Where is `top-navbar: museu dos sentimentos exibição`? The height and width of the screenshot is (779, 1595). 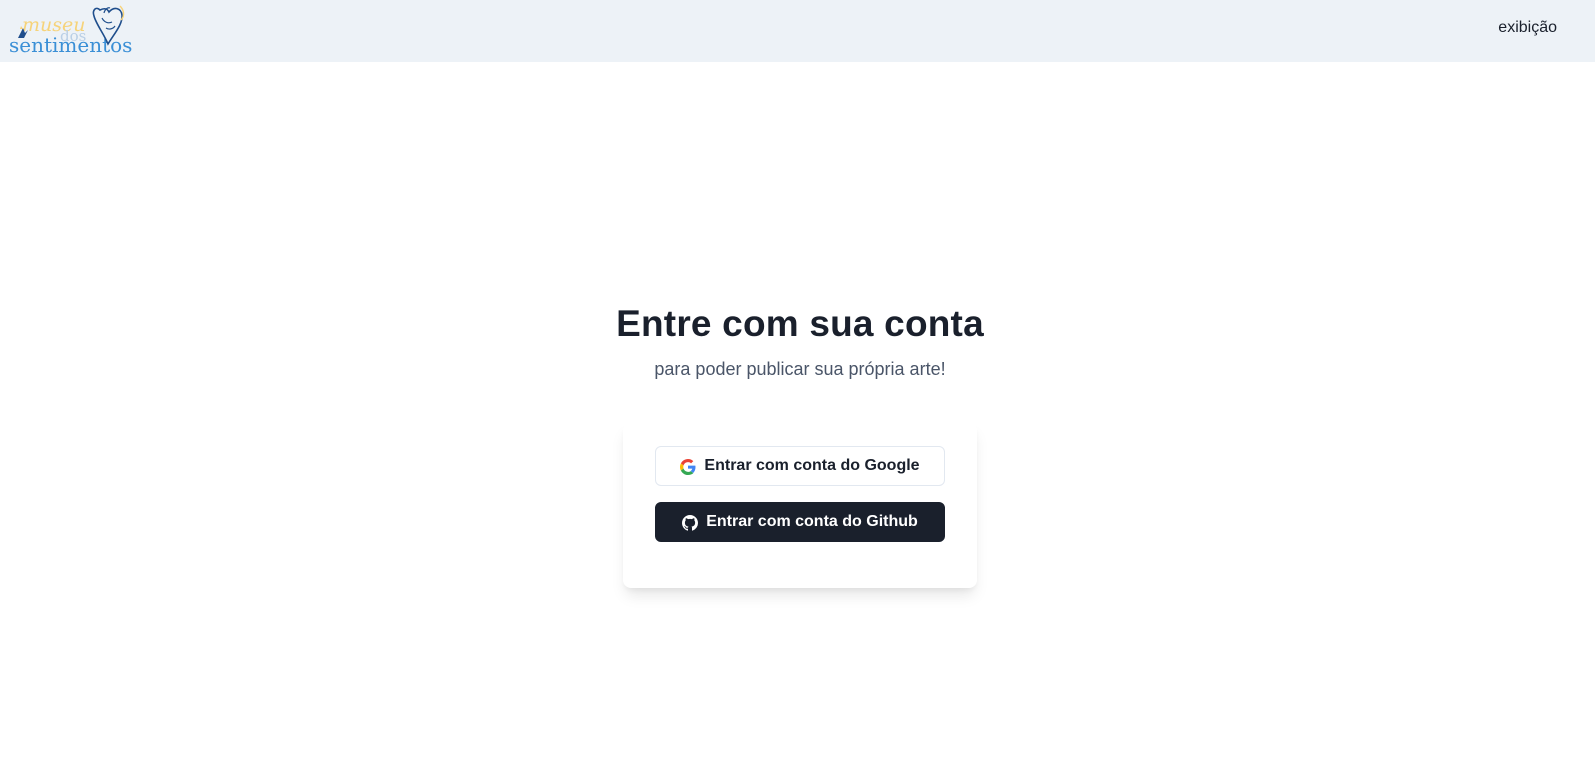 top-navbar: museu dos sentimentos exibição is located at coordinates (797, 31).